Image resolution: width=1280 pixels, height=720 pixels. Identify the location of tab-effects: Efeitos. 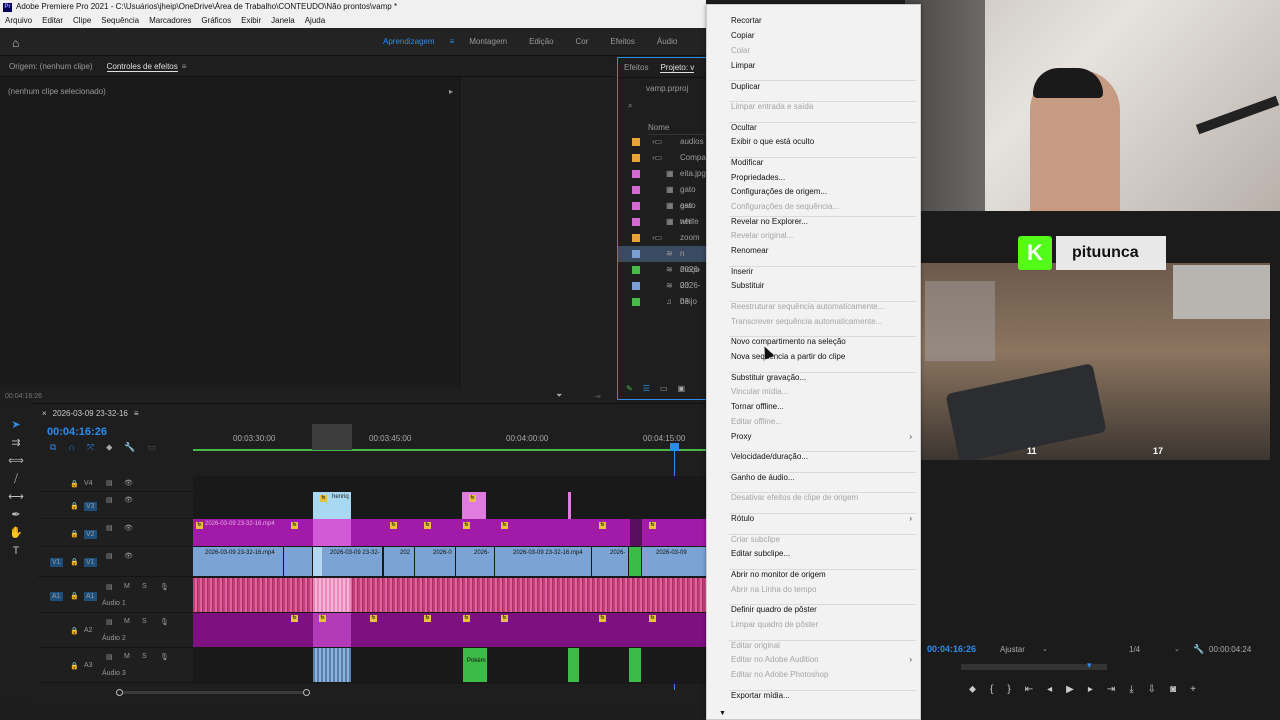
(636, 67).